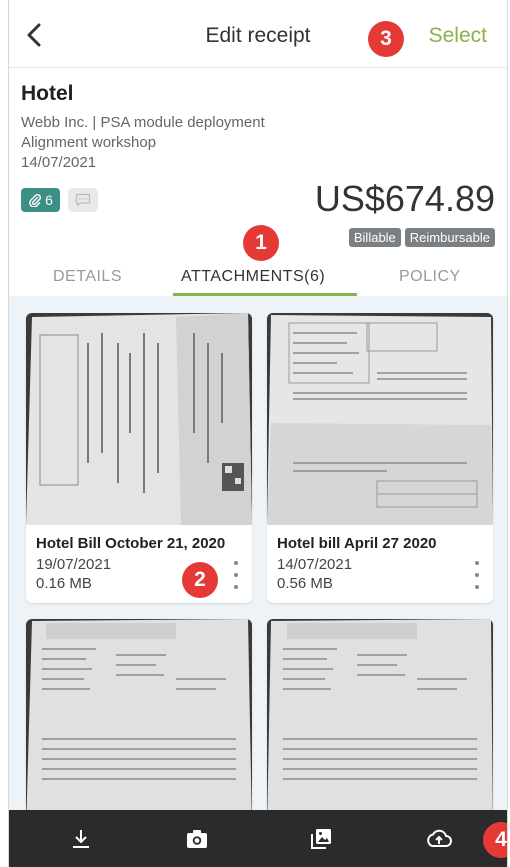 Image resolution: width=510 pixels, height=867 pixels. I want to click on download-button, so click(81, 839).